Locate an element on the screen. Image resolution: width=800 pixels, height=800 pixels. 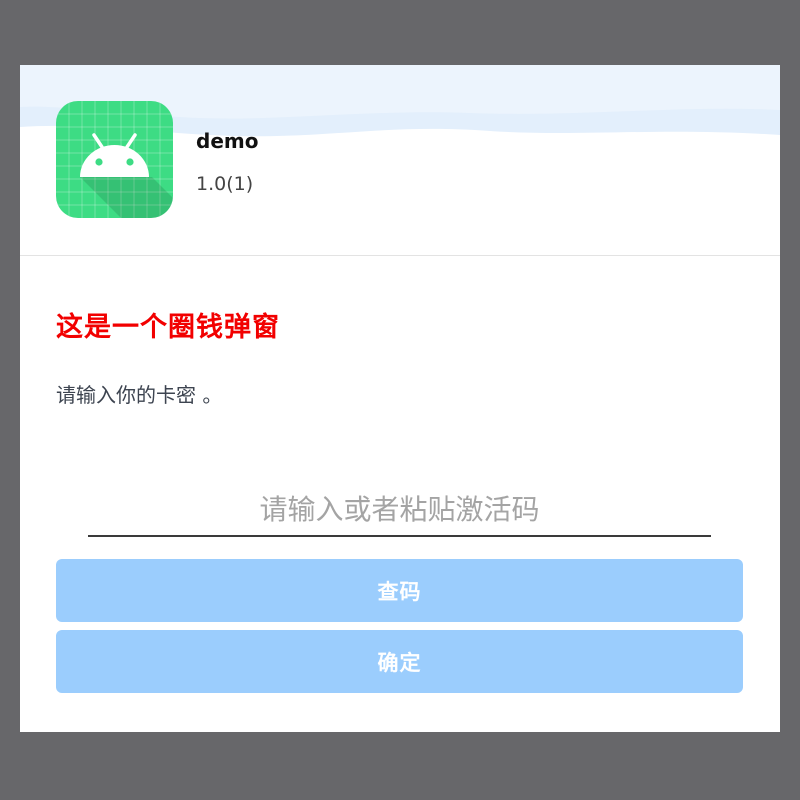
app-name: demo is located at coordinates (227, 141).